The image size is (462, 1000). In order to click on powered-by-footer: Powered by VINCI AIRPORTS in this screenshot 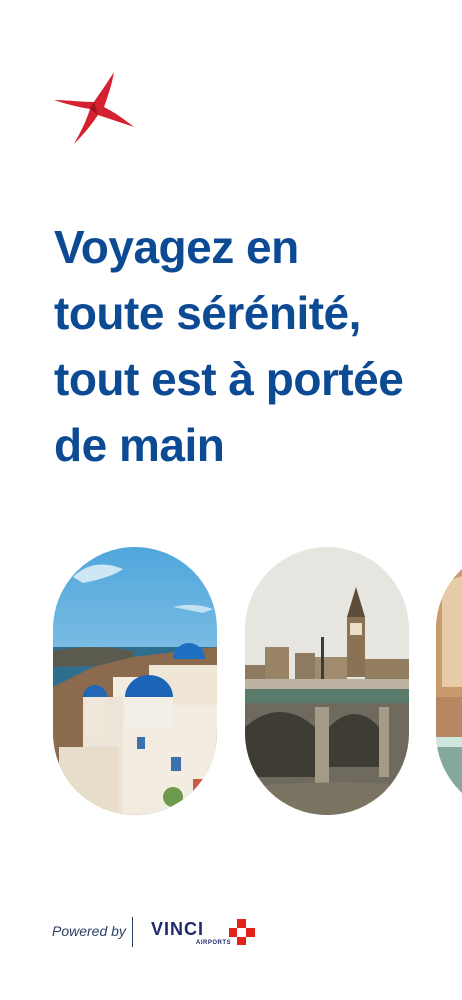, I will do `click(182, 932)`.